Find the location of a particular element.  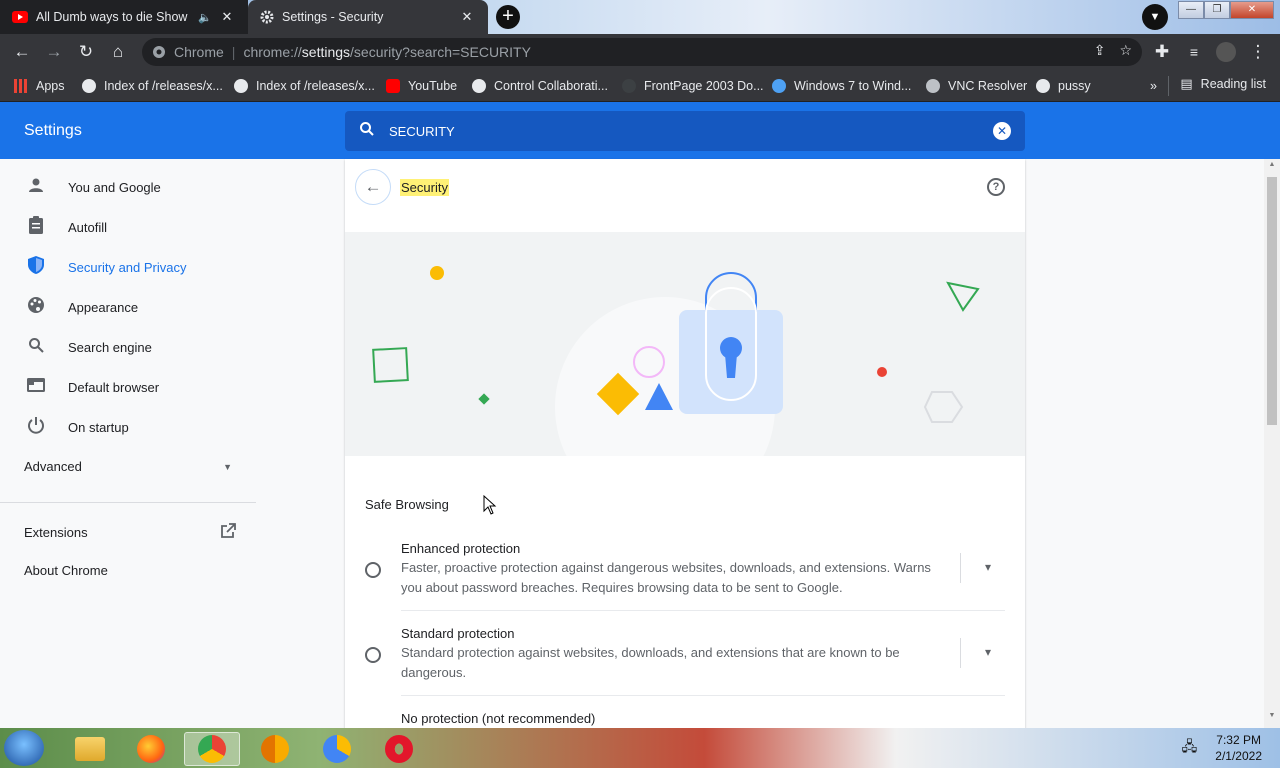

bookmark-label: pussy is located at coordinates (1074, 86).